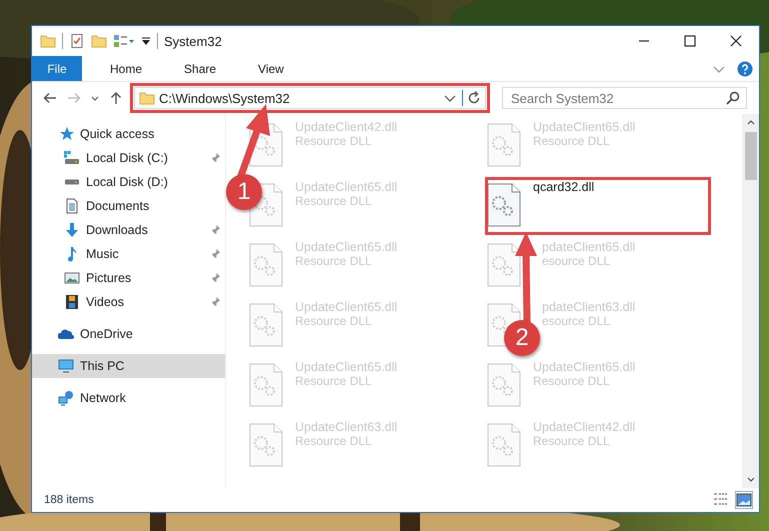  I want to click on sidebar-item: Quick access, so click(128, 134).